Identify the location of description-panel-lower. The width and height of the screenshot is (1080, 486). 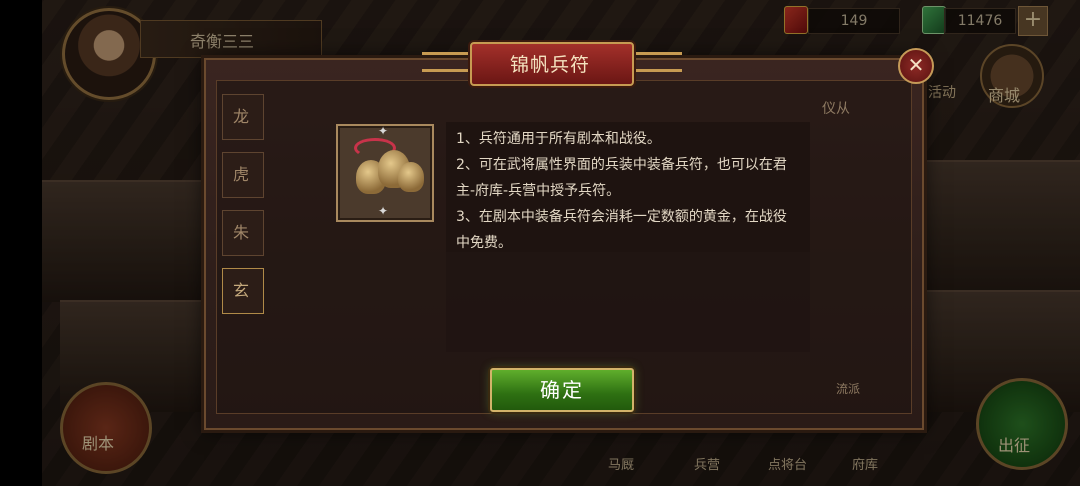
(628, 302).